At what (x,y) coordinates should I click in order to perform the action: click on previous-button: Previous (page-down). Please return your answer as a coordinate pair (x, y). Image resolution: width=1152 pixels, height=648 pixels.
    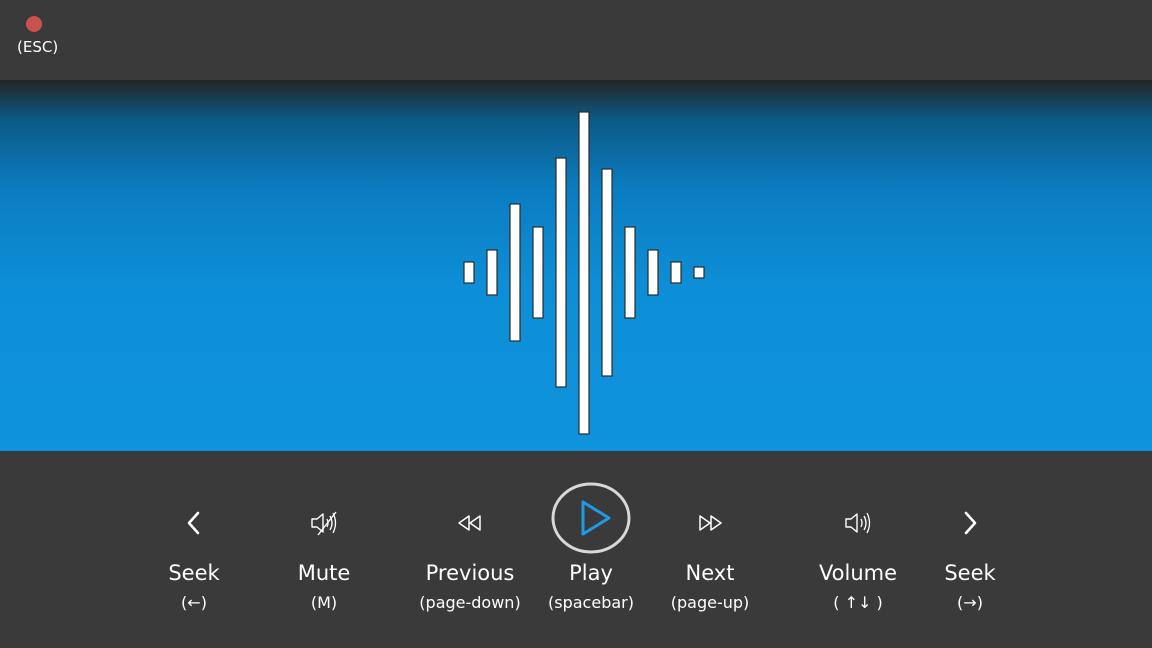
    Looking at the image, I should click on (470, 549).